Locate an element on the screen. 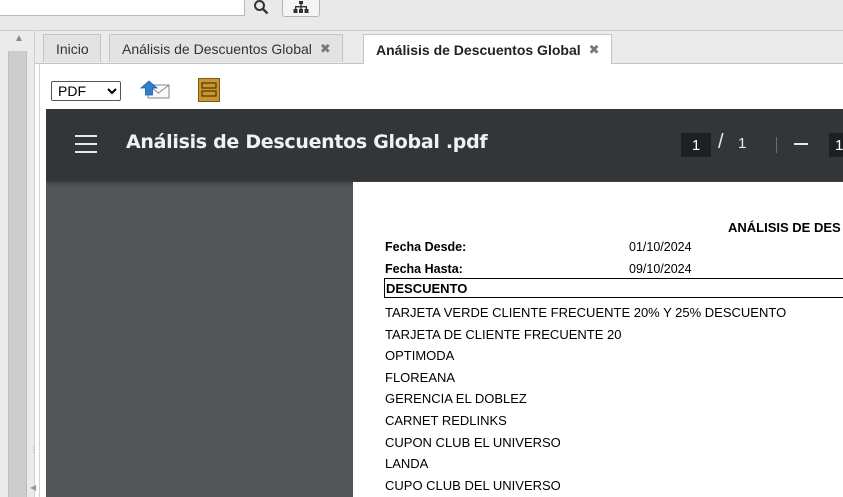 The image size is (843, 497). toolbar-divider is located at coordinates (776, 145).